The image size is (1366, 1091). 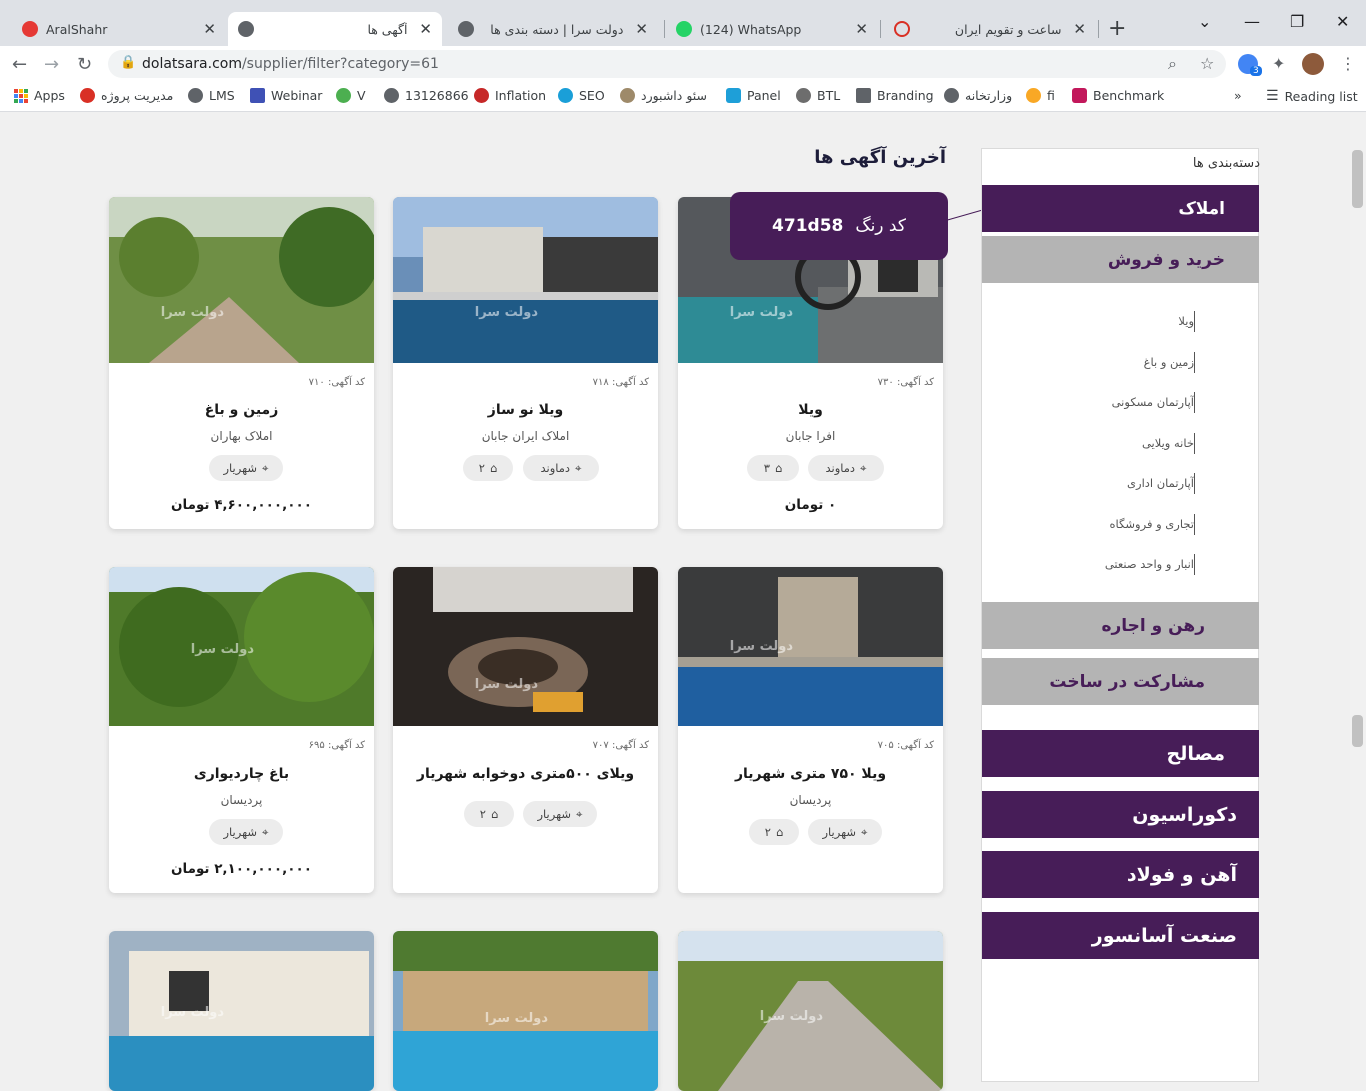 I want to click on tab-ads: آگهی ها ✕, so click(x=335, y=29).